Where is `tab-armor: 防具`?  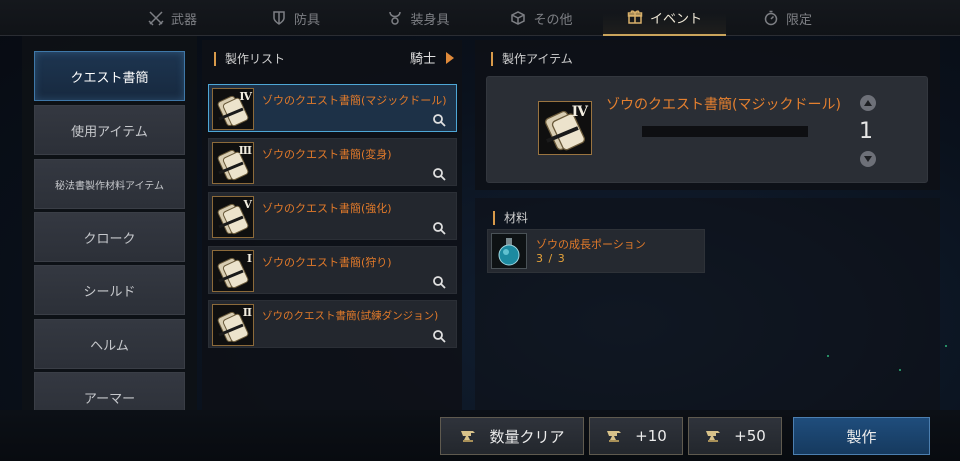
tab-armor: 防具 is located at coordinates (295, 18).